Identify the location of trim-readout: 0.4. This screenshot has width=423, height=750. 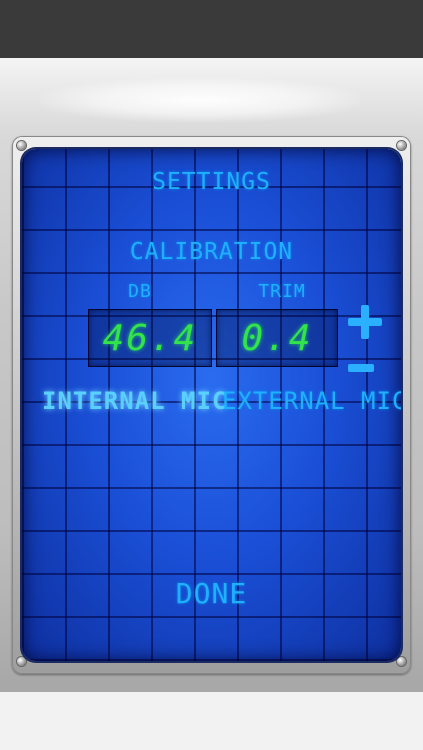
(277, 338).